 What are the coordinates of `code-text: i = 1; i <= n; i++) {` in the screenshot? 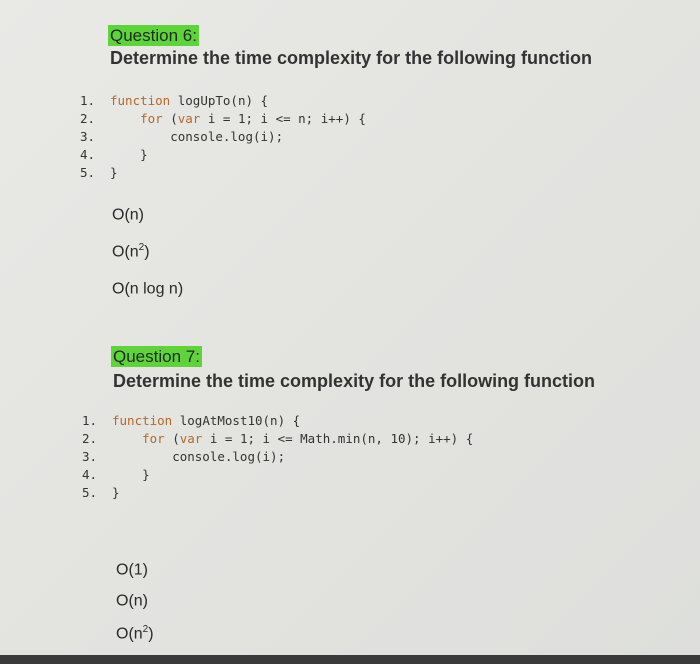 It's located at (283, 118).